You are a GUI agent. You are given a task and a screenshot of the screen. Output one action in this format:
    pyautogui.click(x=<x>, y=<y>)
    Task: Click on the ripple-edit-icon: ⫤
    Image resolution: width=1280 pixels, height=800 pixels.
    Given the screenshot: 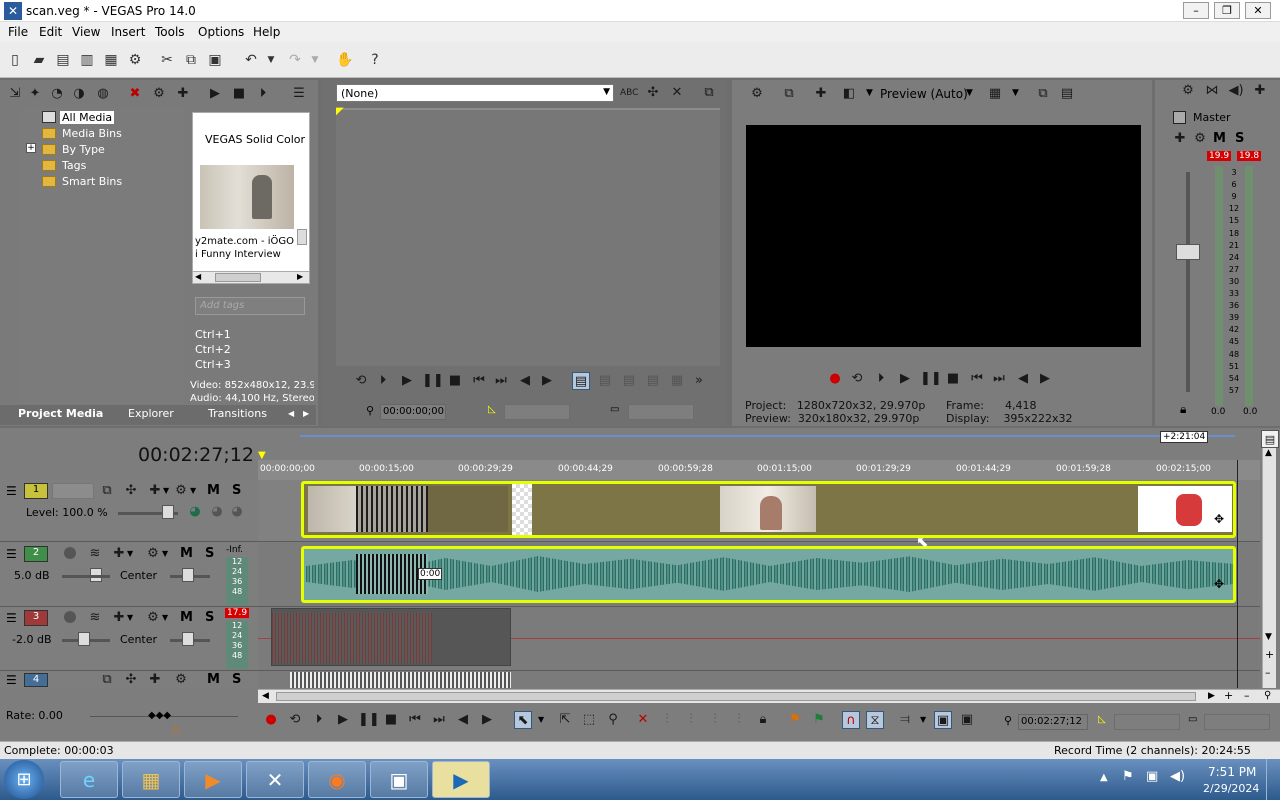 What is the action you would take?
    pyautogui.click(x=905, y=720)
    